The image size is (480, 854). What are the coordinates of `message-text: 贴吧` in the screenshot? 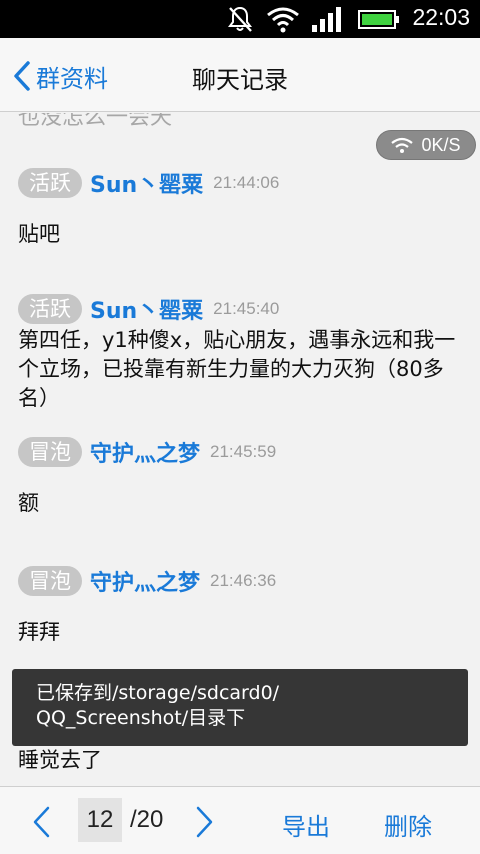 It's located at (39, 234).